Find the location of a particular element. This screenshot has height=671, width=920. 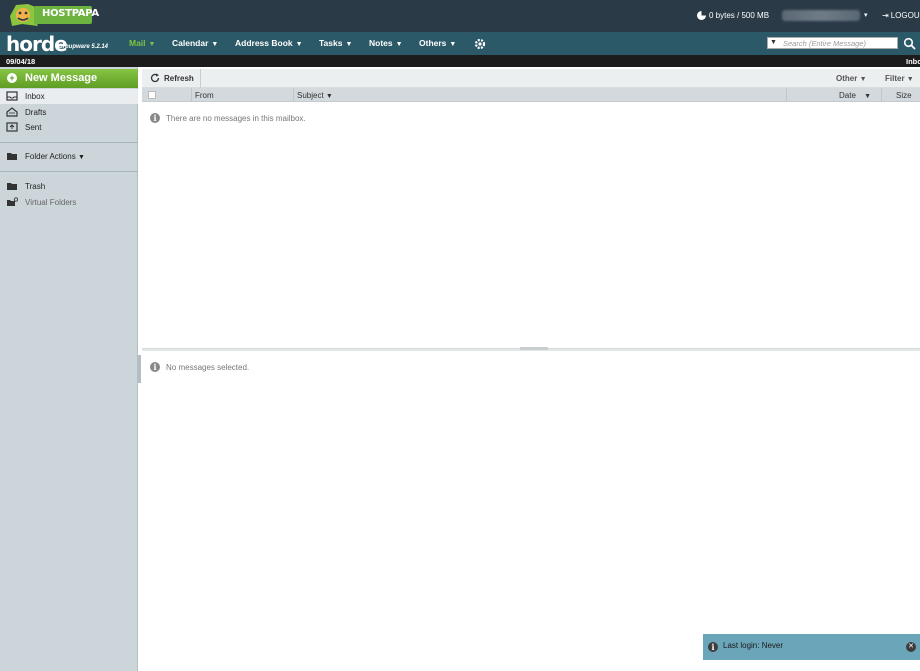

empty-mailbox-text: There are no messages in this mailbox. is located at coordinates (236, 118).